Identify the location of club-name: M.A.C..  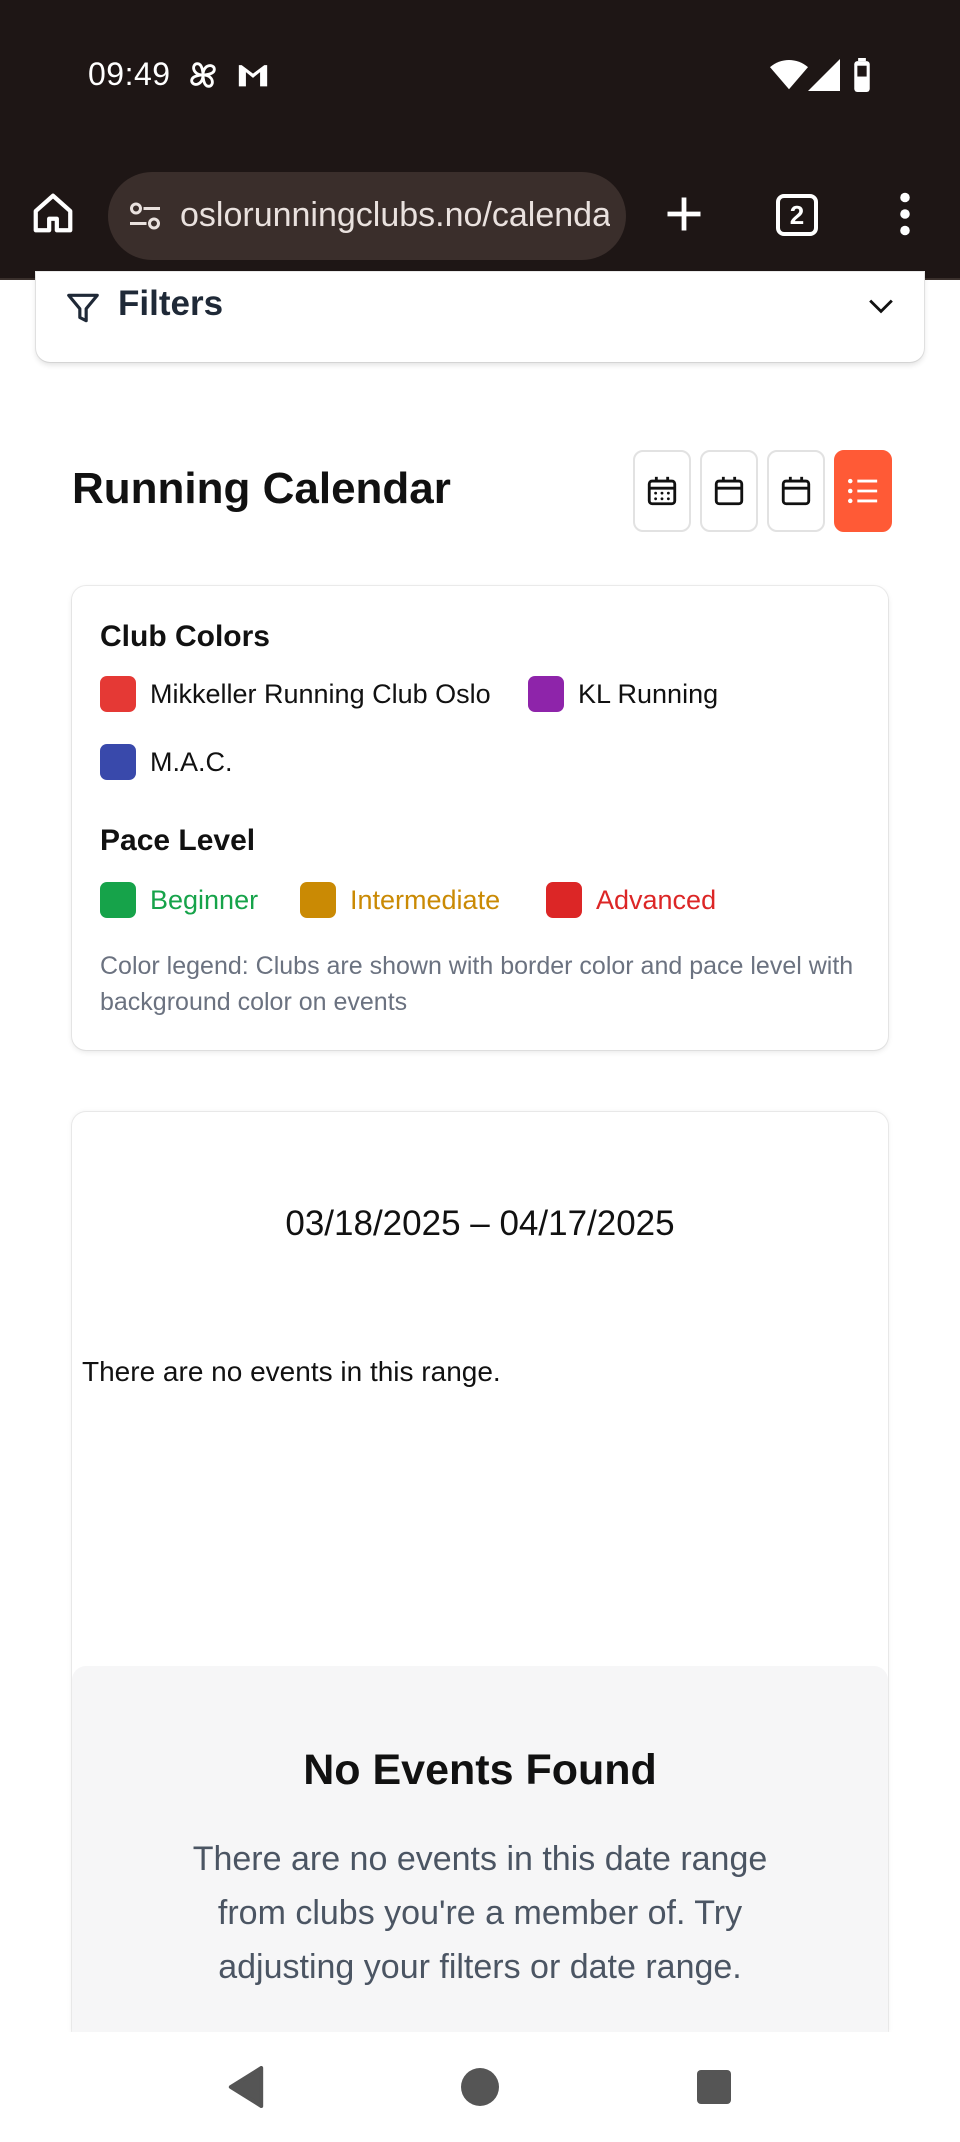
(191, 761).